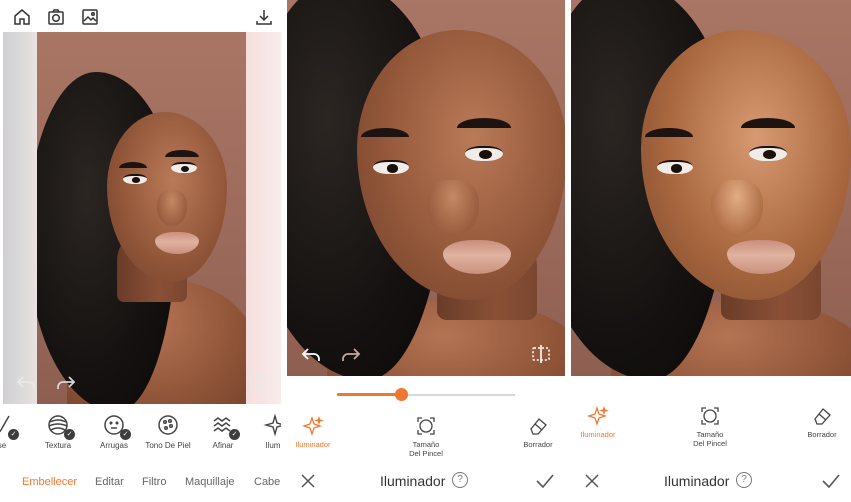  I want to click on tool-label: Afinar, so click(223, 445).